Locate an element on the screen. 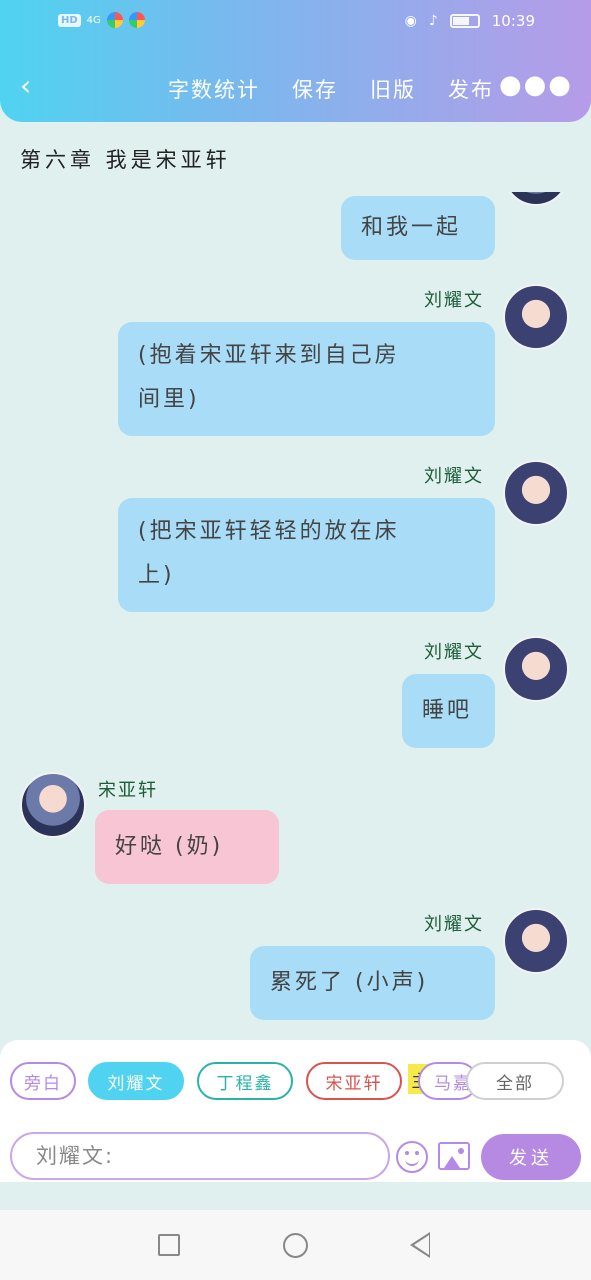 This screenshot has width=591, height=1280. role-chip-label: 丁程鑫 is located at coordinates (245, 1083).